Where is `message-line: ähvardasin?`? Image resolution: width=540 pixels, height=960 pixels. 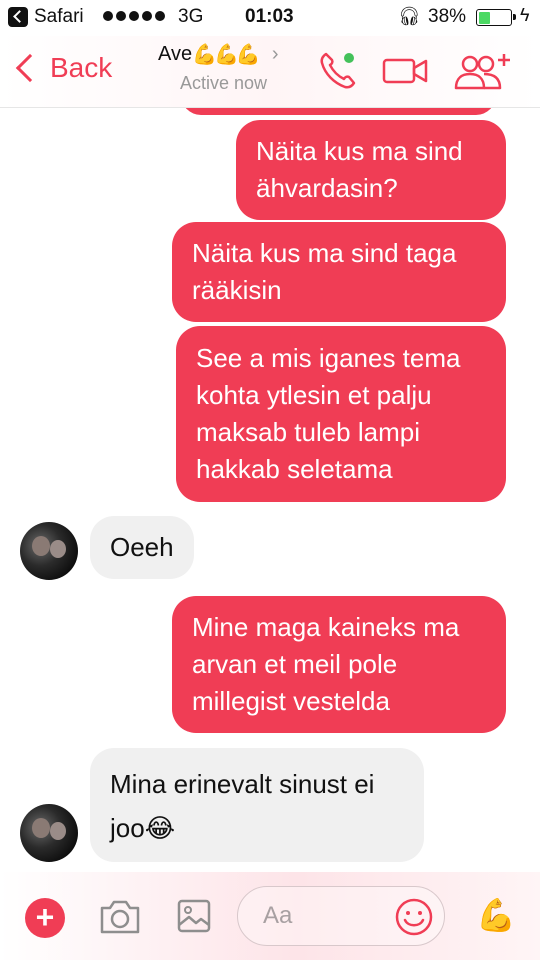 message-line: ähvardasin? is located at coordinates (327, 188).